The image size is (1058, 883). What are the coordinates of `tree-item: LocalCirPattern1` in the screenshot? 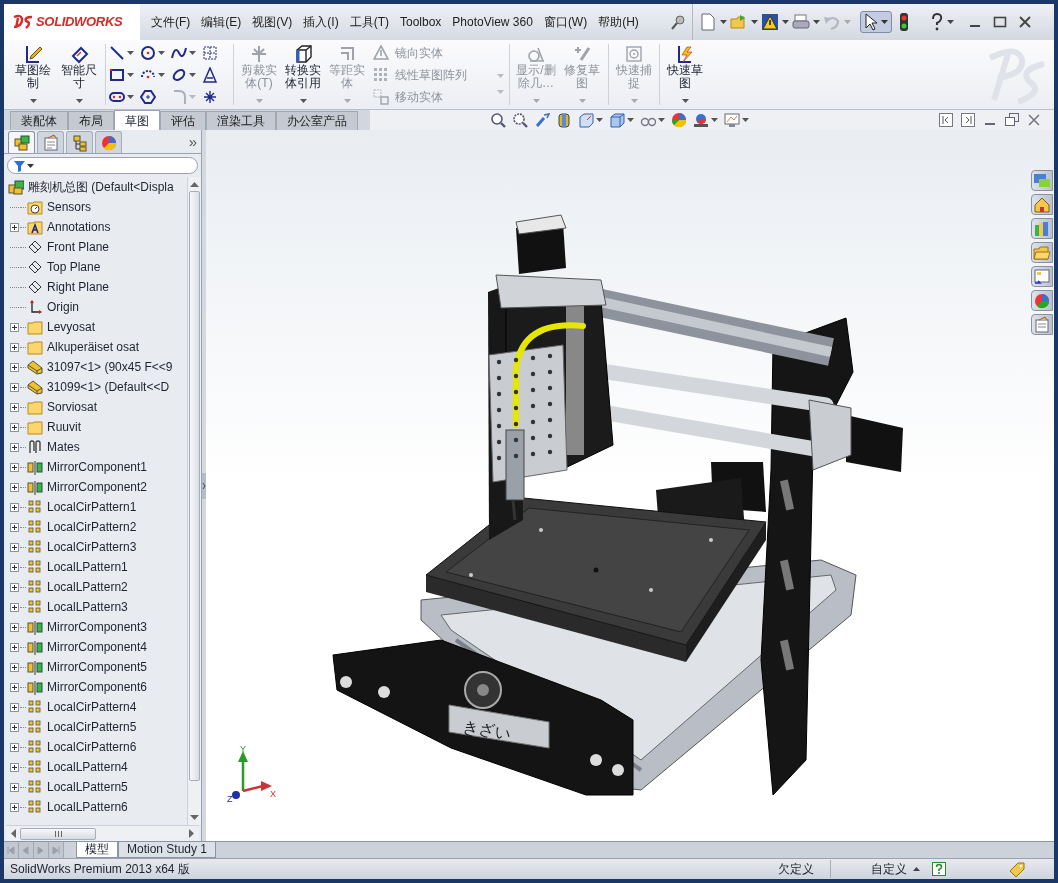 It's located at (82, 507).